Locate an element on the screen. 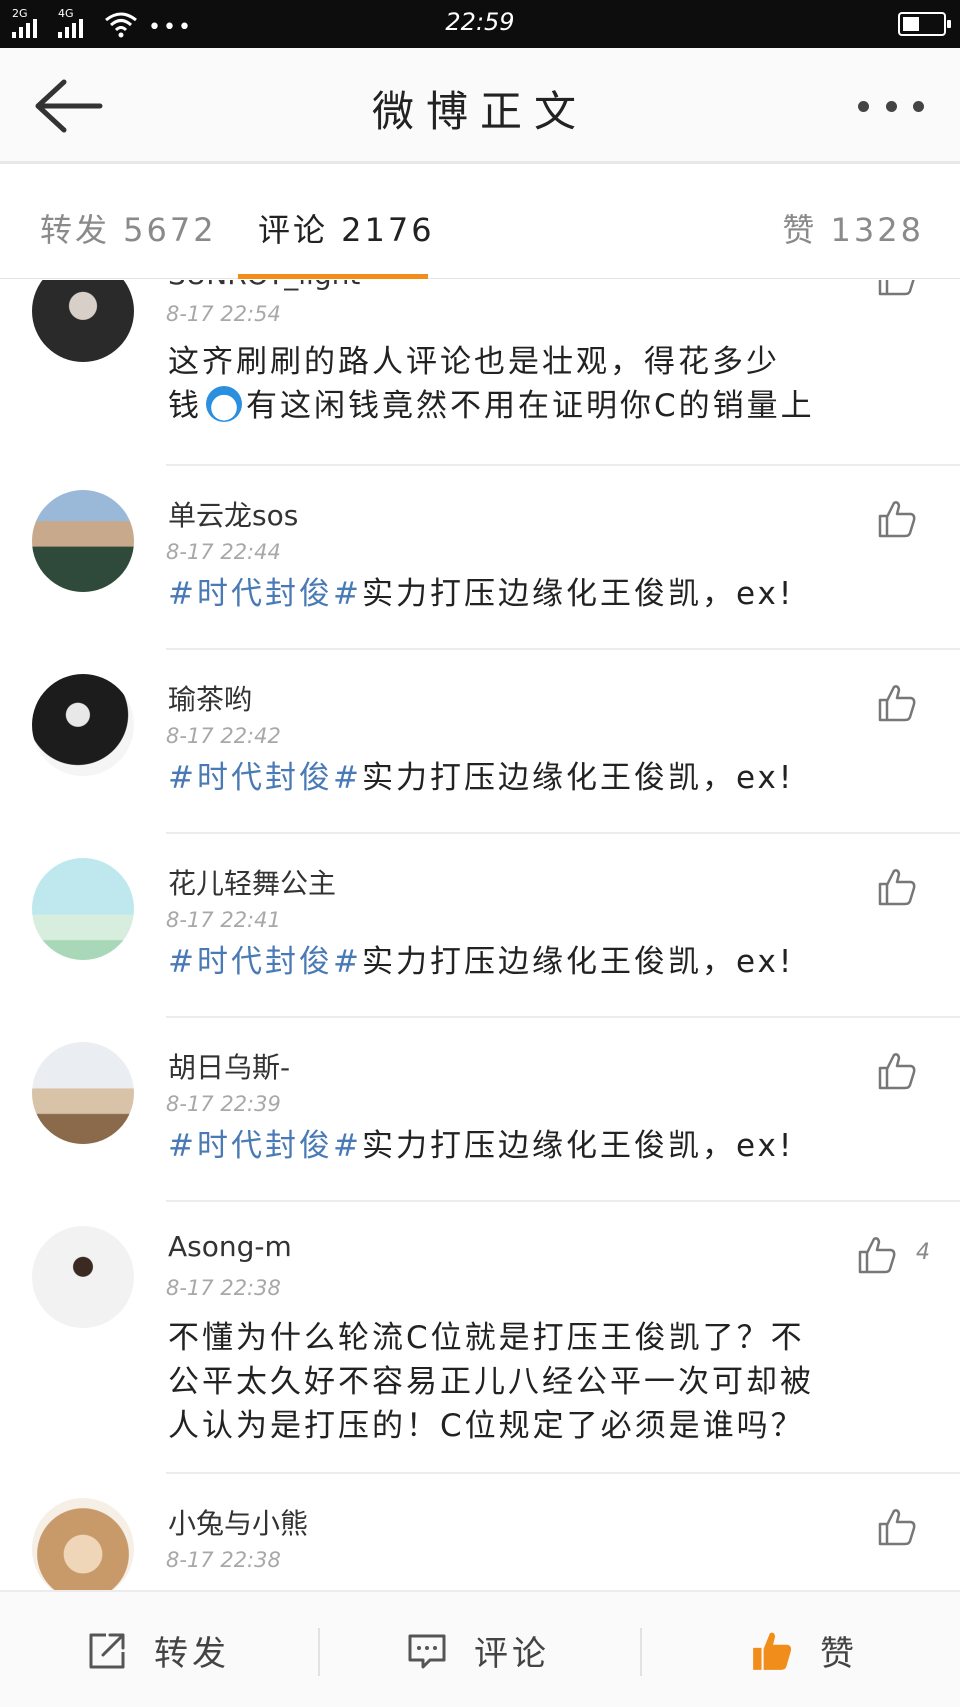 This screenshot has width=960, height=1707. active-tab-indicator is located at coordinates (333, 276).